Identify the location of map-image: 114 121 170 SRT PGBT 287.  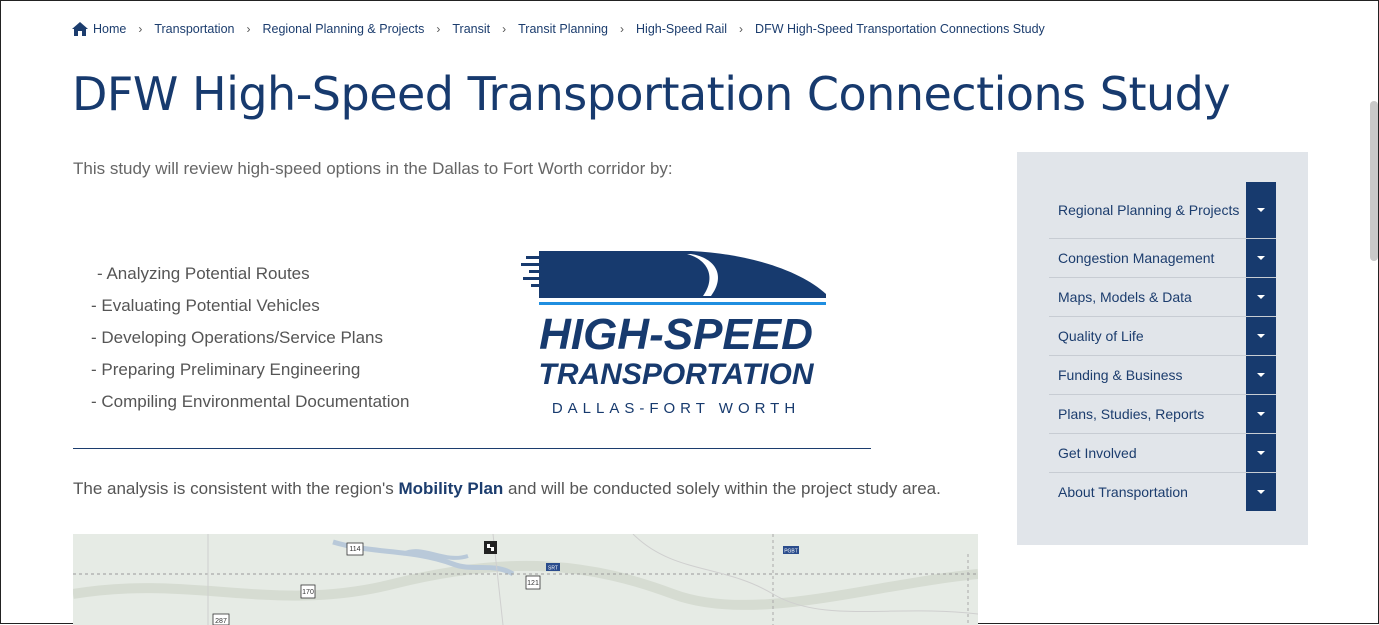
(525, 579).